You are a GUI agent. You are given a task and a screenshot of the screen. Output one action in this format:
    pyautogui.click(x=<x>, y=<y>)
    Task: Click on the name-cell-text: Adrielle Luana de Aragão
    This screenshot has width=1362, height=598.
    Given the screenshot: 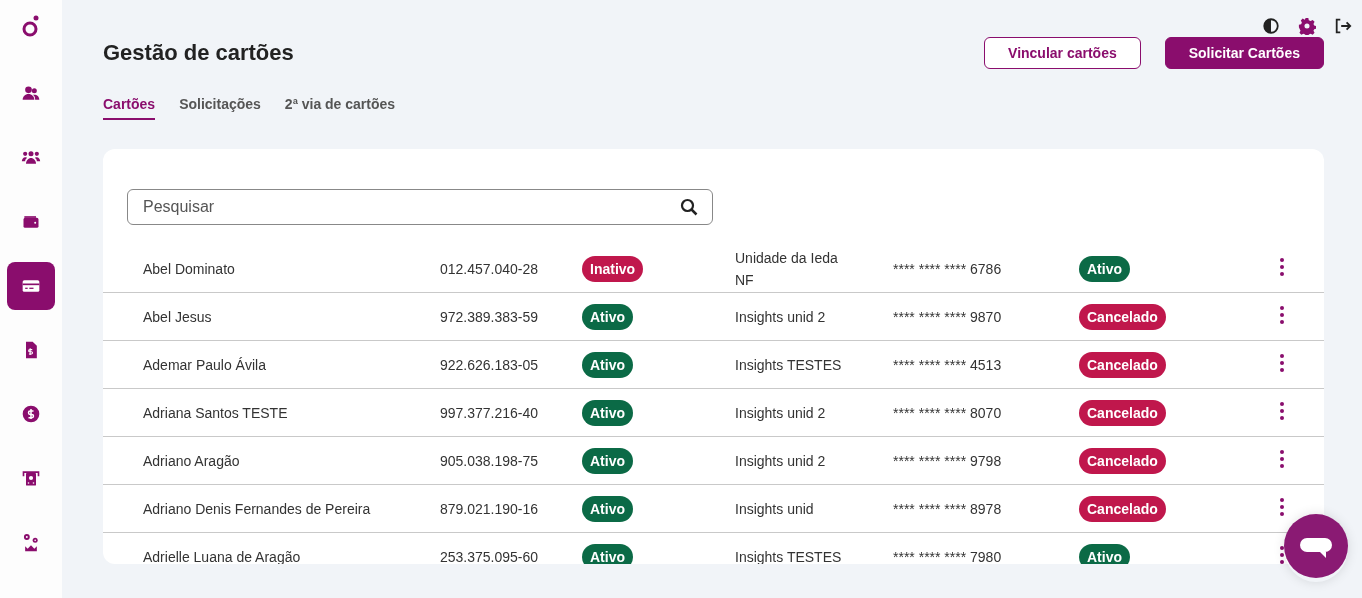 What is the action you would take?
    pyautogui.click(x=222, y=556)
    